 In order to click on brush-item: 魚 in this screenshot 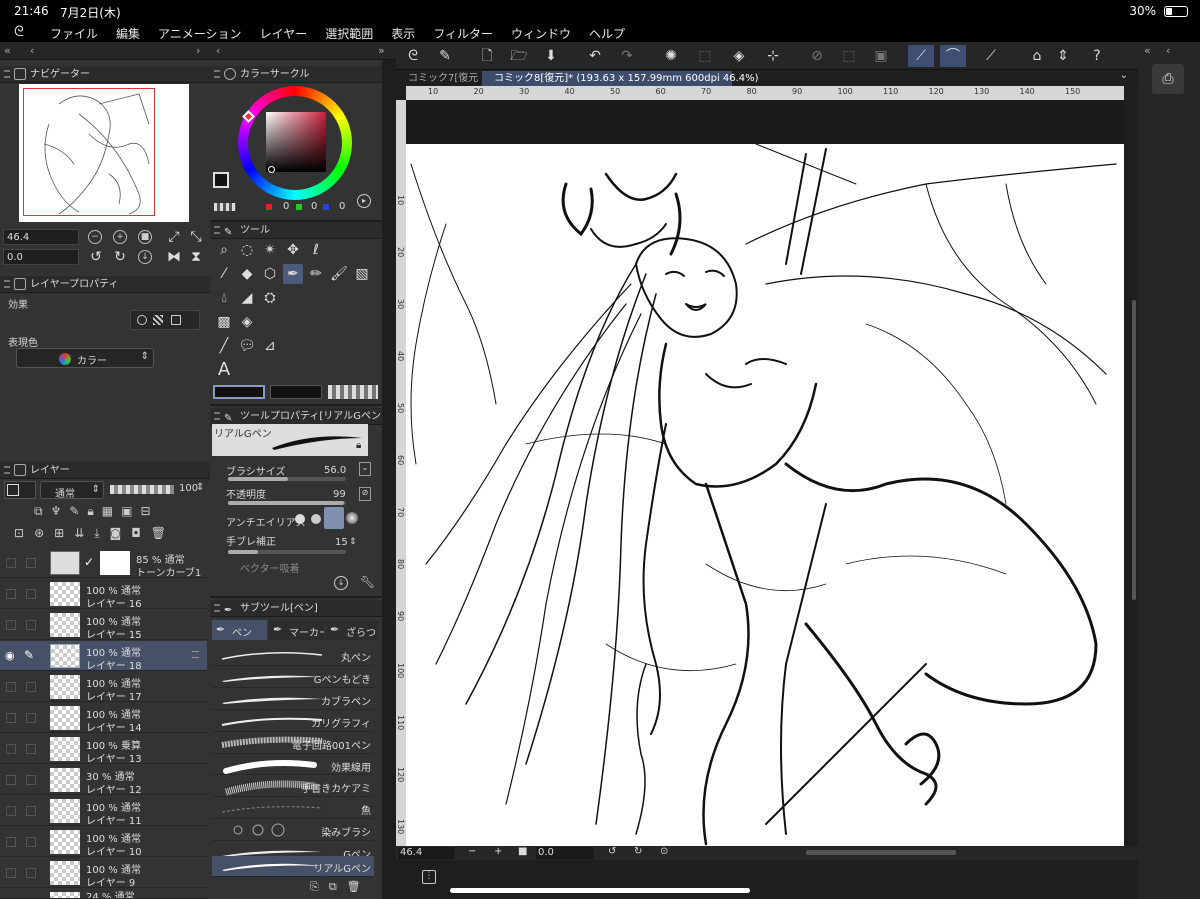, I will do `click(293, 808)`.